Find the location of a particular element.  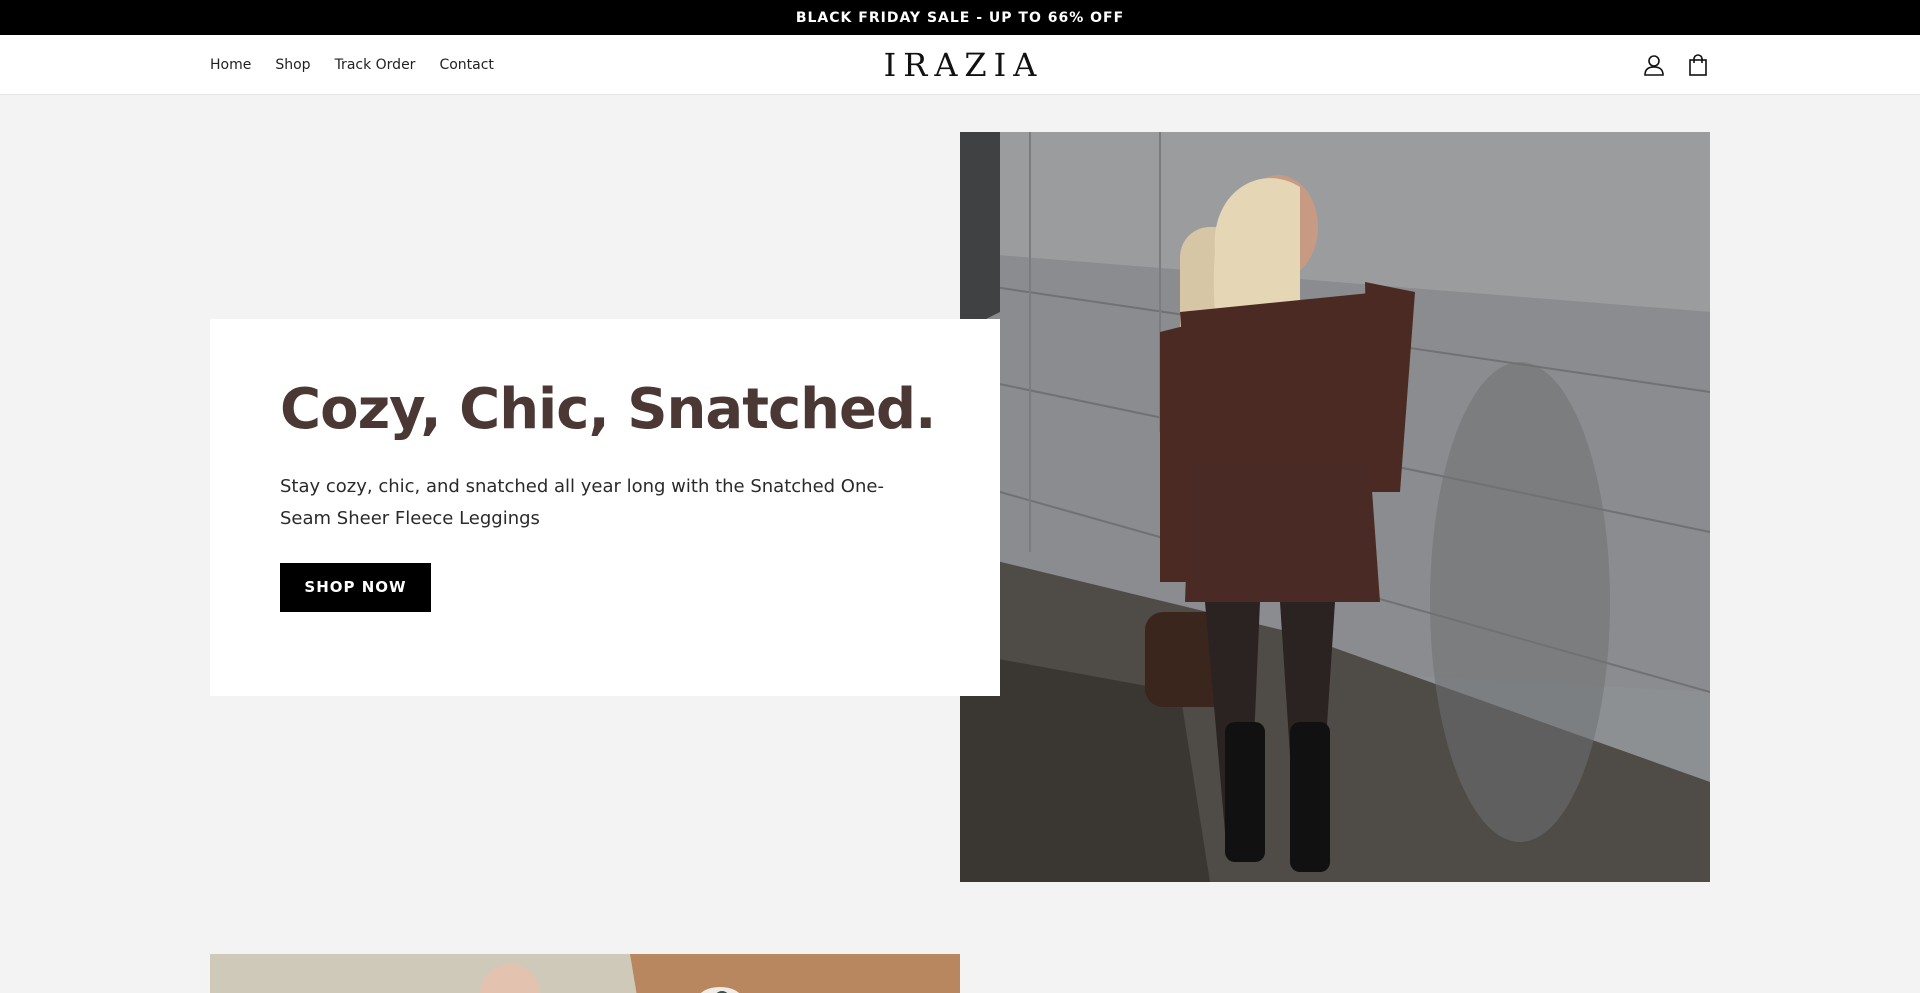

nav-contact: Contact is located at coordinates (466, 65).